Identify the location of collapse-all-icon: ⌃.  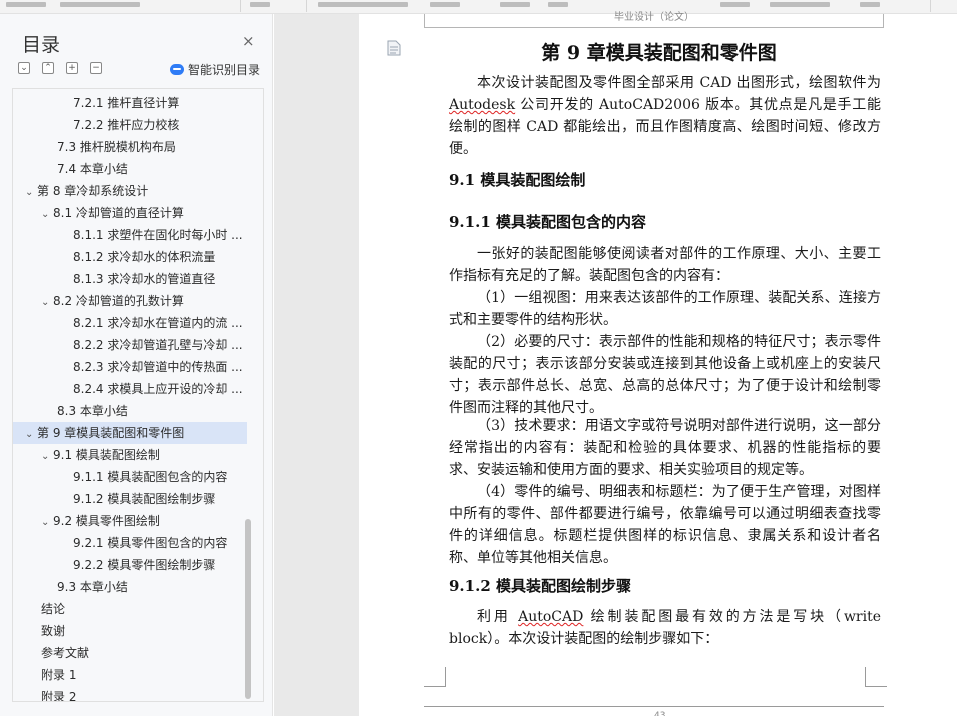
(48, 68).